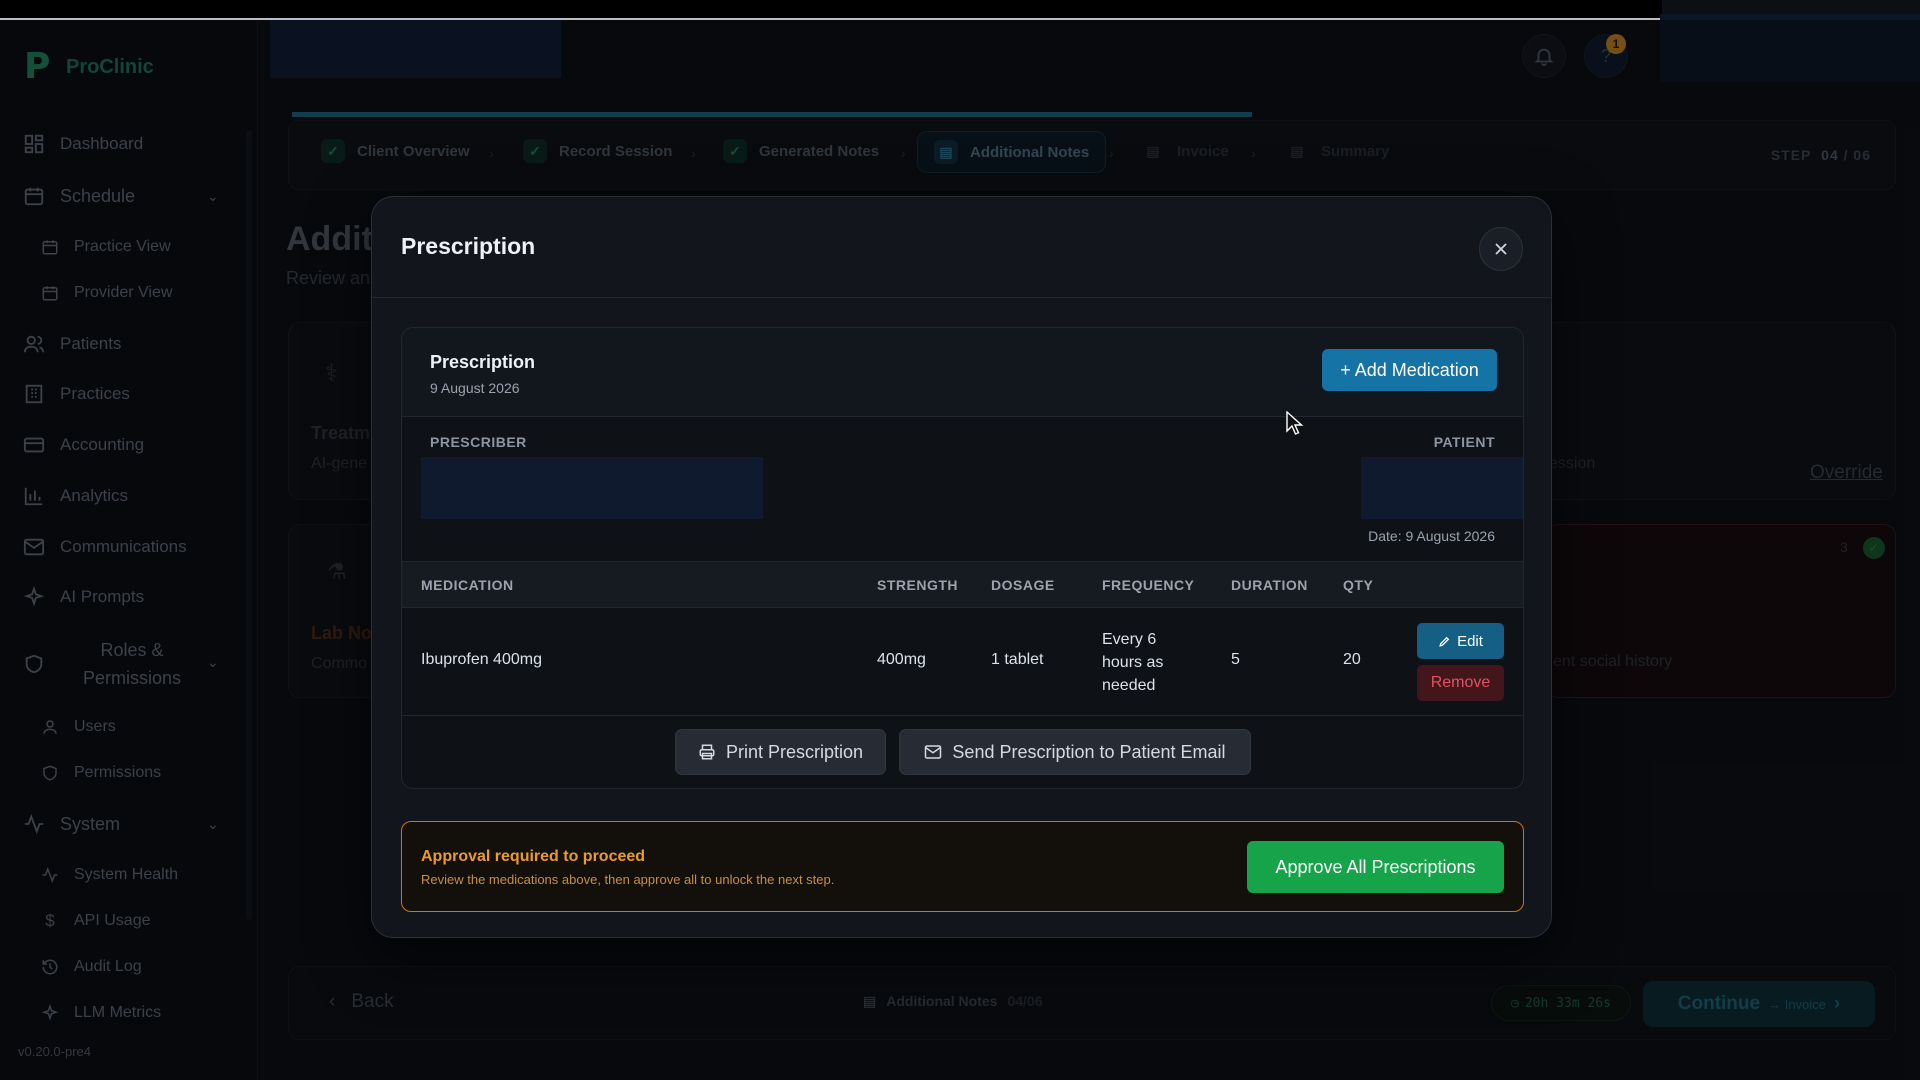 The height and width of the screenshot is (1080, 1920). What do you see at coordinates (1375, 867) in the screenshot?
I see `approve-all-button: Approve All Prescriptions` at bounding box center [1375, 867].